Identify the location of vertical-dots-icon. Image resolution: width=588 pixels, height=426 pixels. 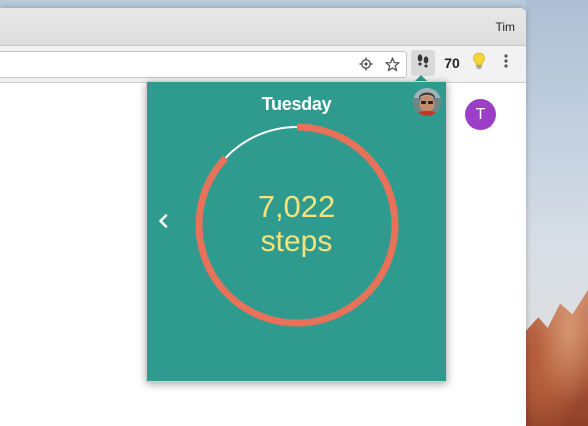
(506, 63).